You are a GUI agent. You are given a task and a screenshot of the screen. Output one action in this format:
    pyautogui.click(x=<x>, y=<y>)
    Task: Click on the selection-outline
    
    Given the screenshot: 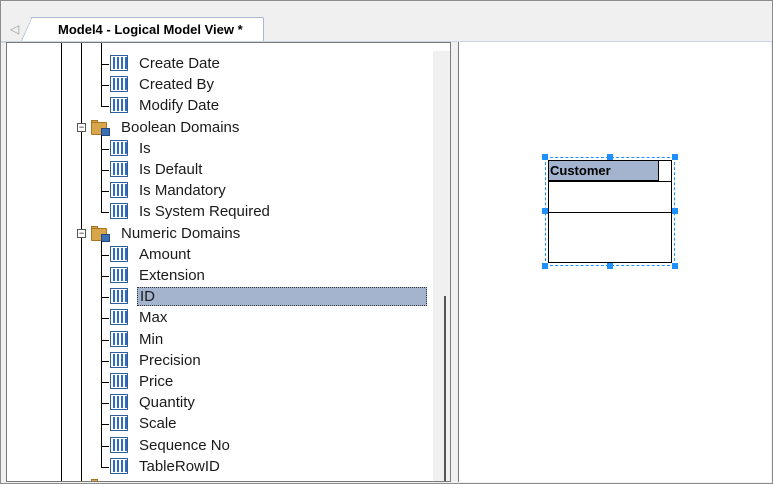 What is the action you would take?
    pyautogui.click(x=610, y=211)
    